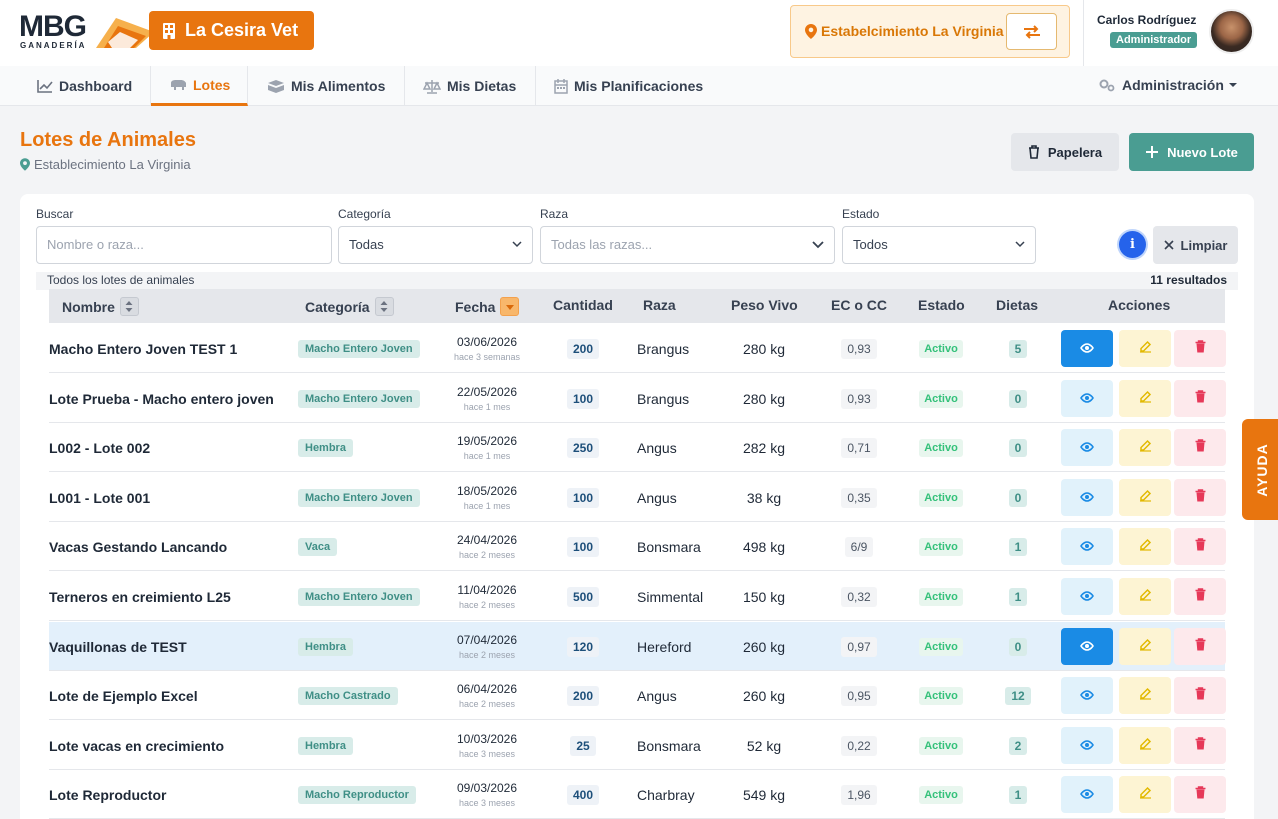 This screenshot has width=1278, height=819. I want to click on categoria-badge: Macho Entero Joven, so click(359, 348).